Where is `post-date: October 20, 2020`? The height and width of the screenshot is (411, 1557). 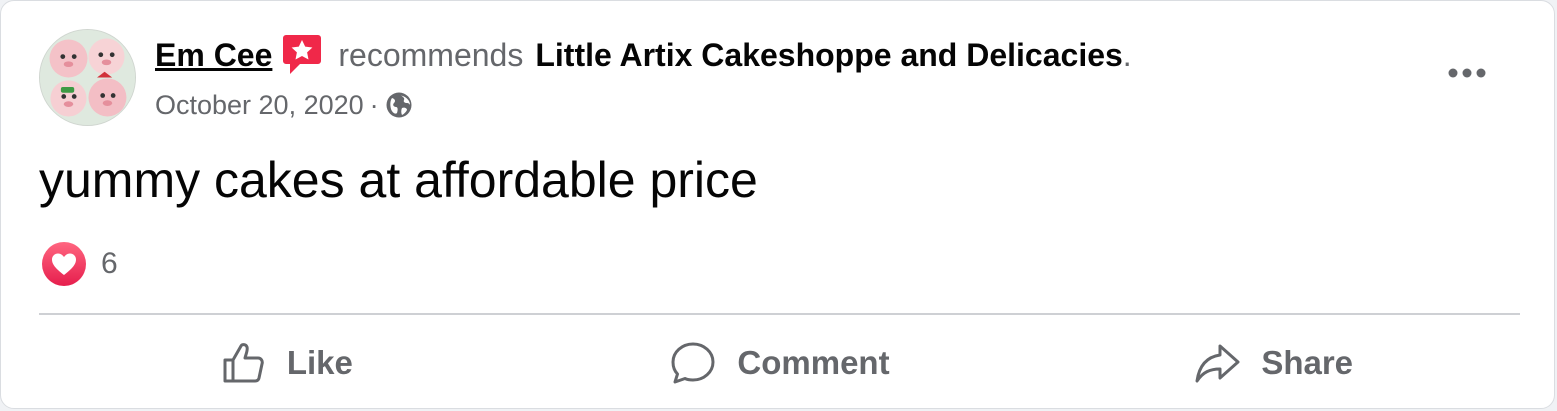
post-date: October 20, 2020 is located at coordinates (259, 105).